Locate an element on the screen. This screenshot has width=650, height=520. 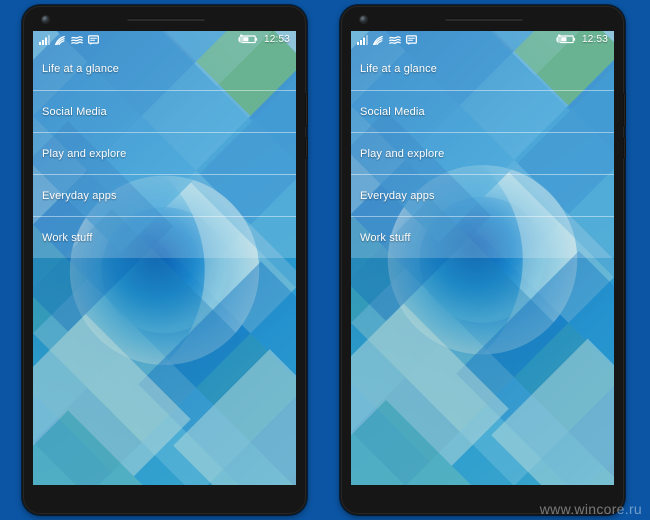
watermark: www.wincore.ru is located at coordinates (590, 509).